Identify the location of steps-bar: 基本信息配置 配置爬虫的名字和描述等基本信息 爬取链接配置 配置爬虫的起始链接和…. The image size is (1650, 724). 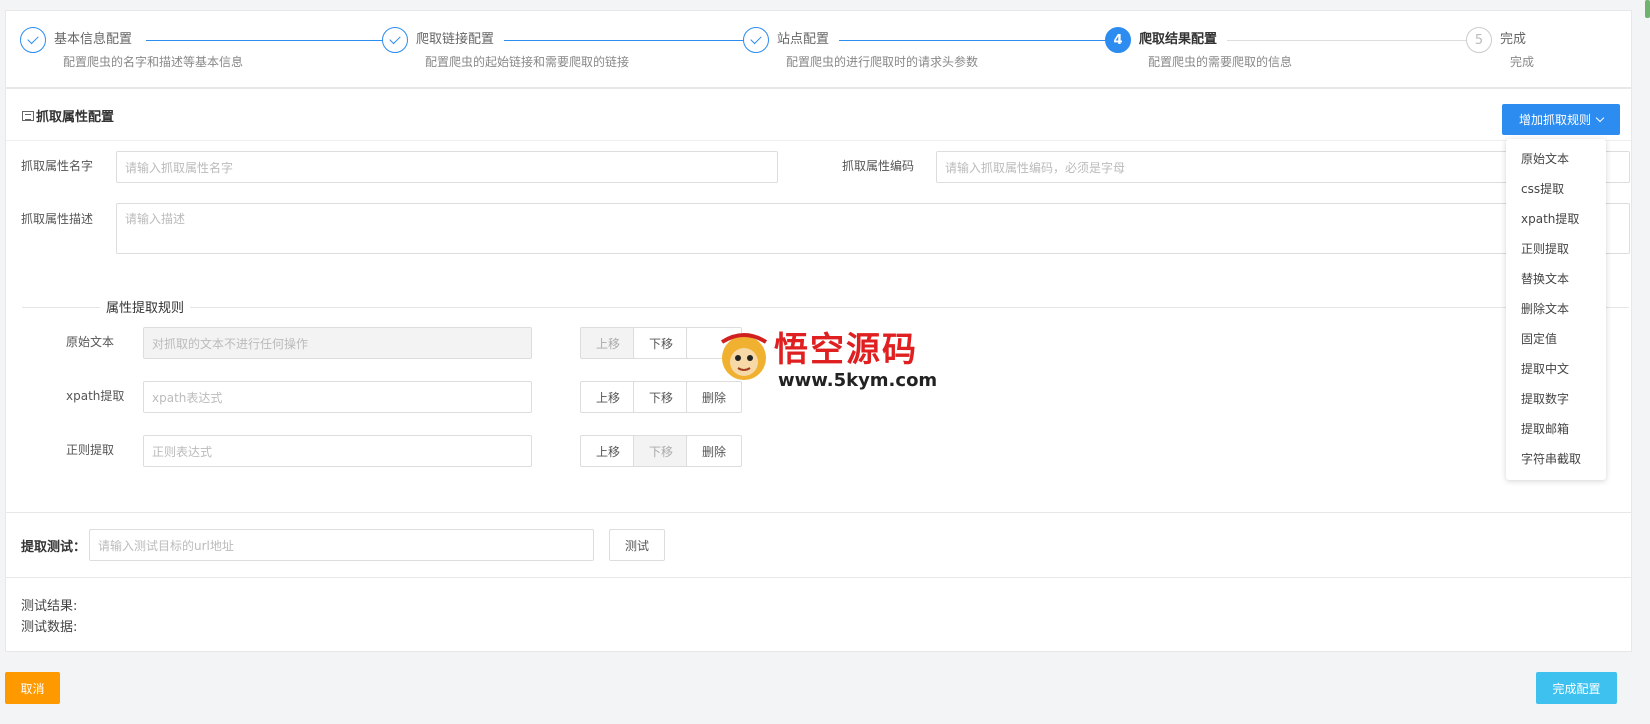
(818, 49).